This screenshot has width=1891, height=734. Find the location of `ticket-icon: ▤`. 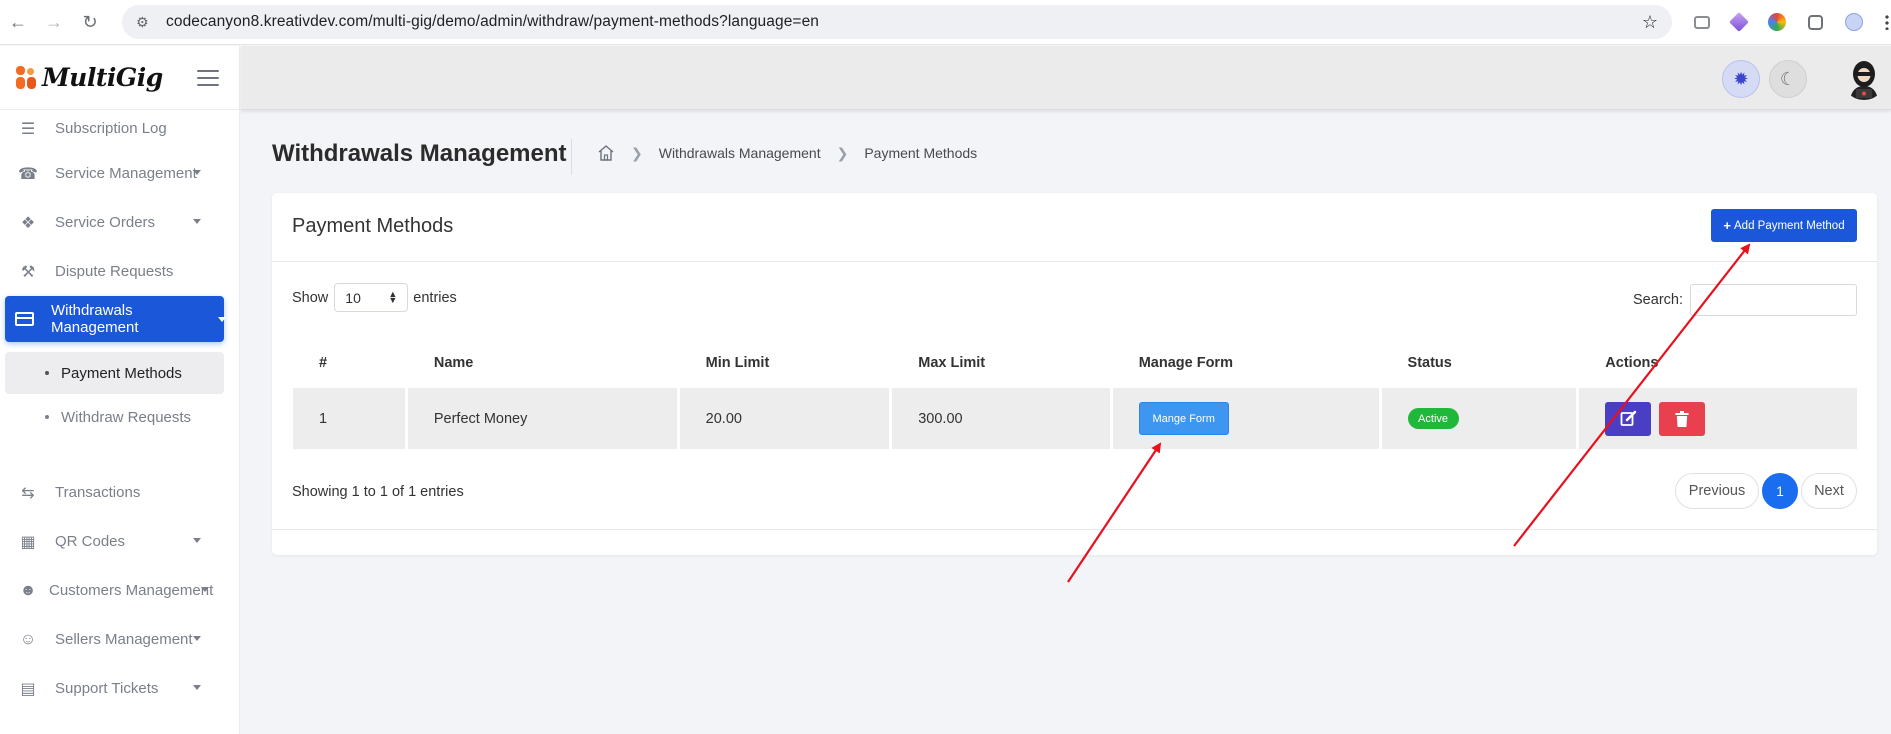

ticket-icon: ▤ is located at coordinates (28, 689).